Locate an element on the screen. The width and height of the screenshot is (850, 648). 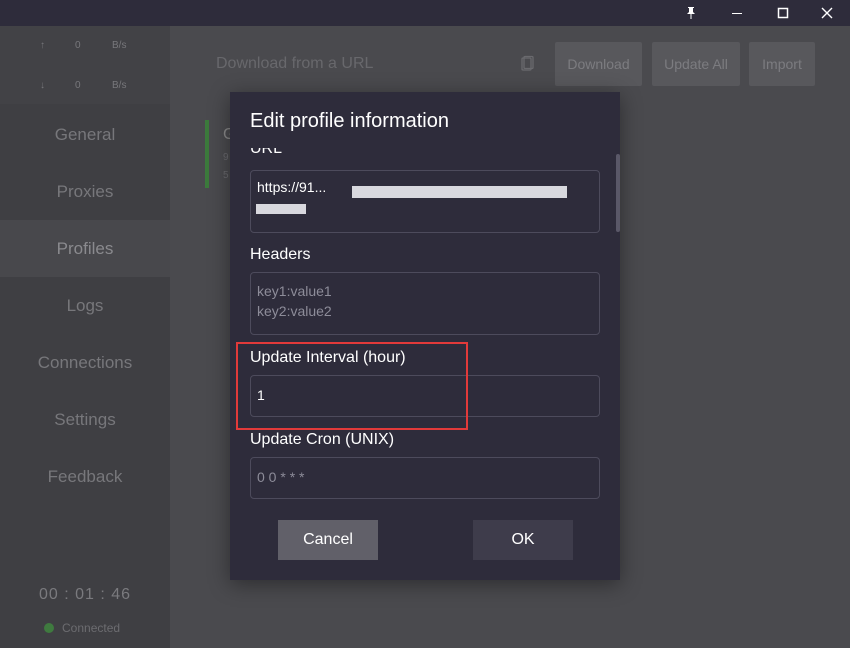
download-button: Download is located at coordinates (598, 64).